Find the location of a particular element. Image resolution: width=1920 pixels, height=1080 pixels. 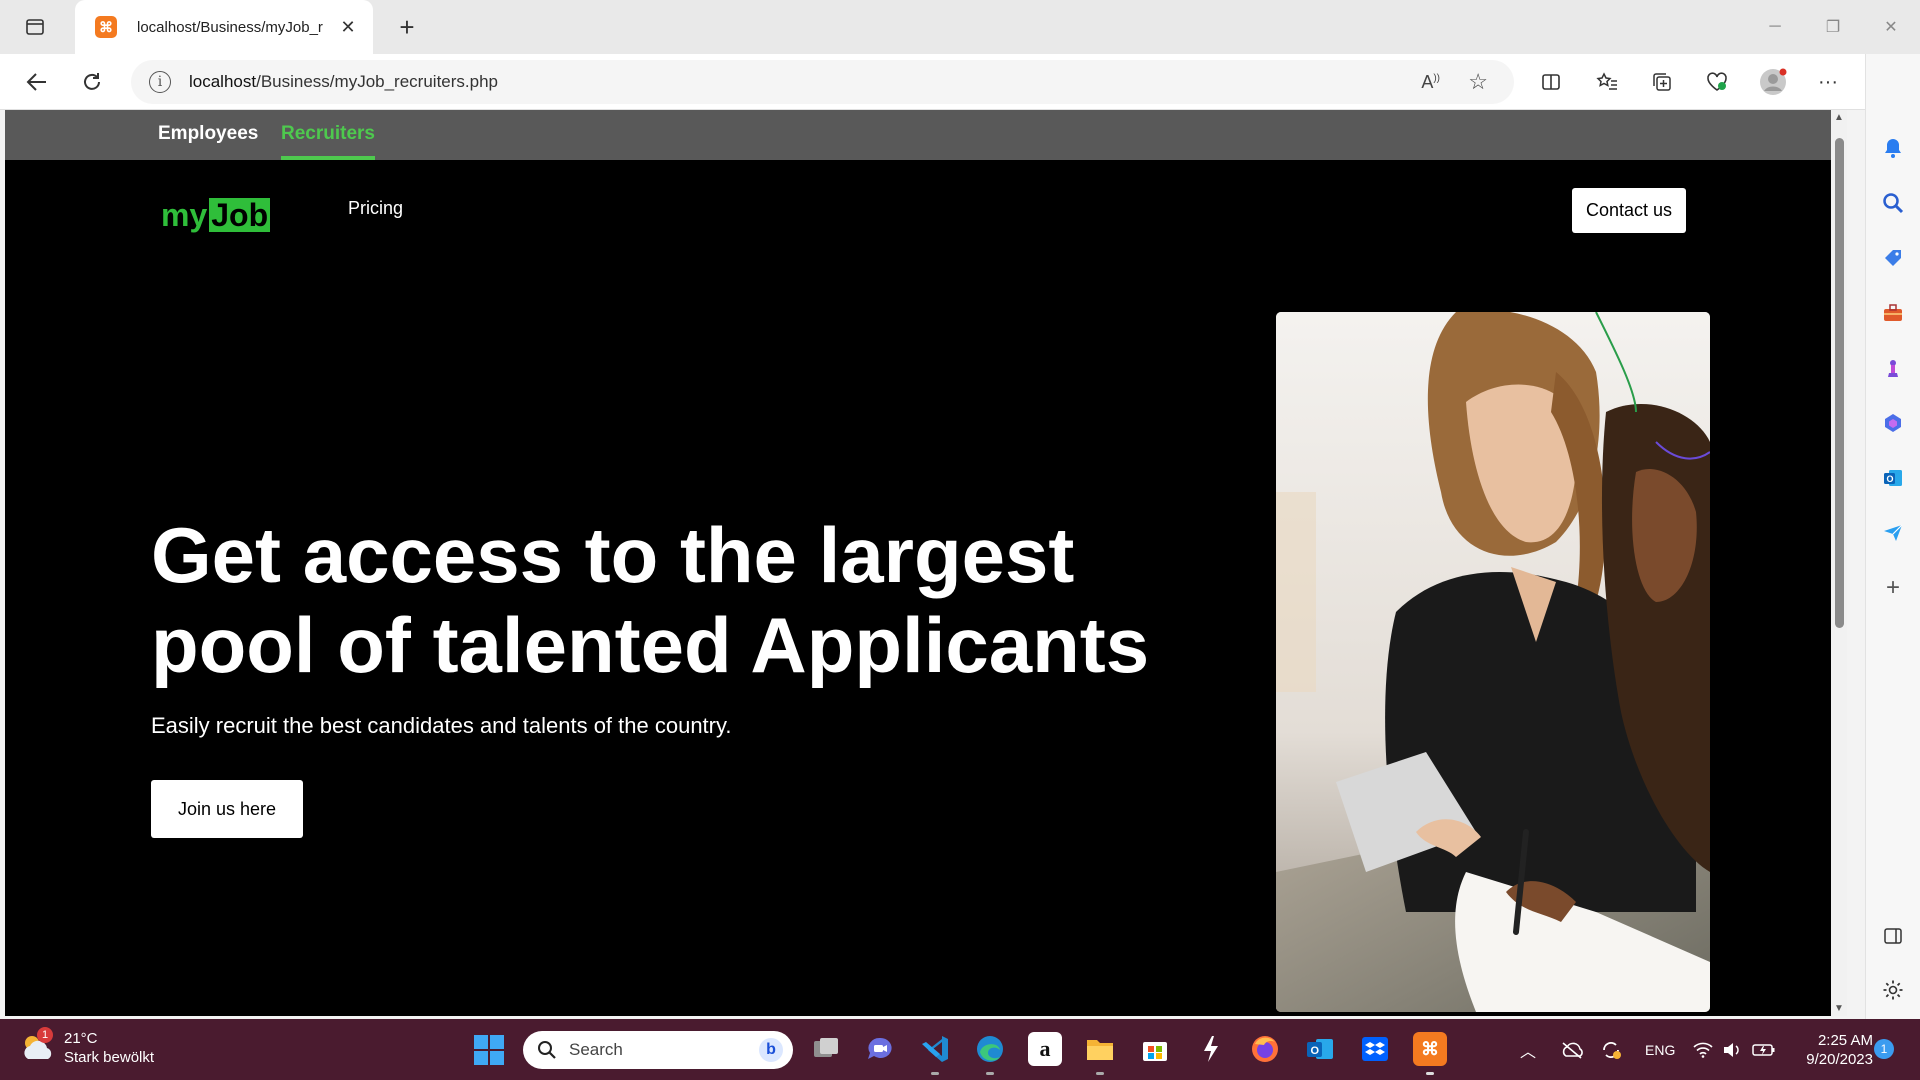

nav-pricing-link: Pricing is located at coordinates (375, 208).